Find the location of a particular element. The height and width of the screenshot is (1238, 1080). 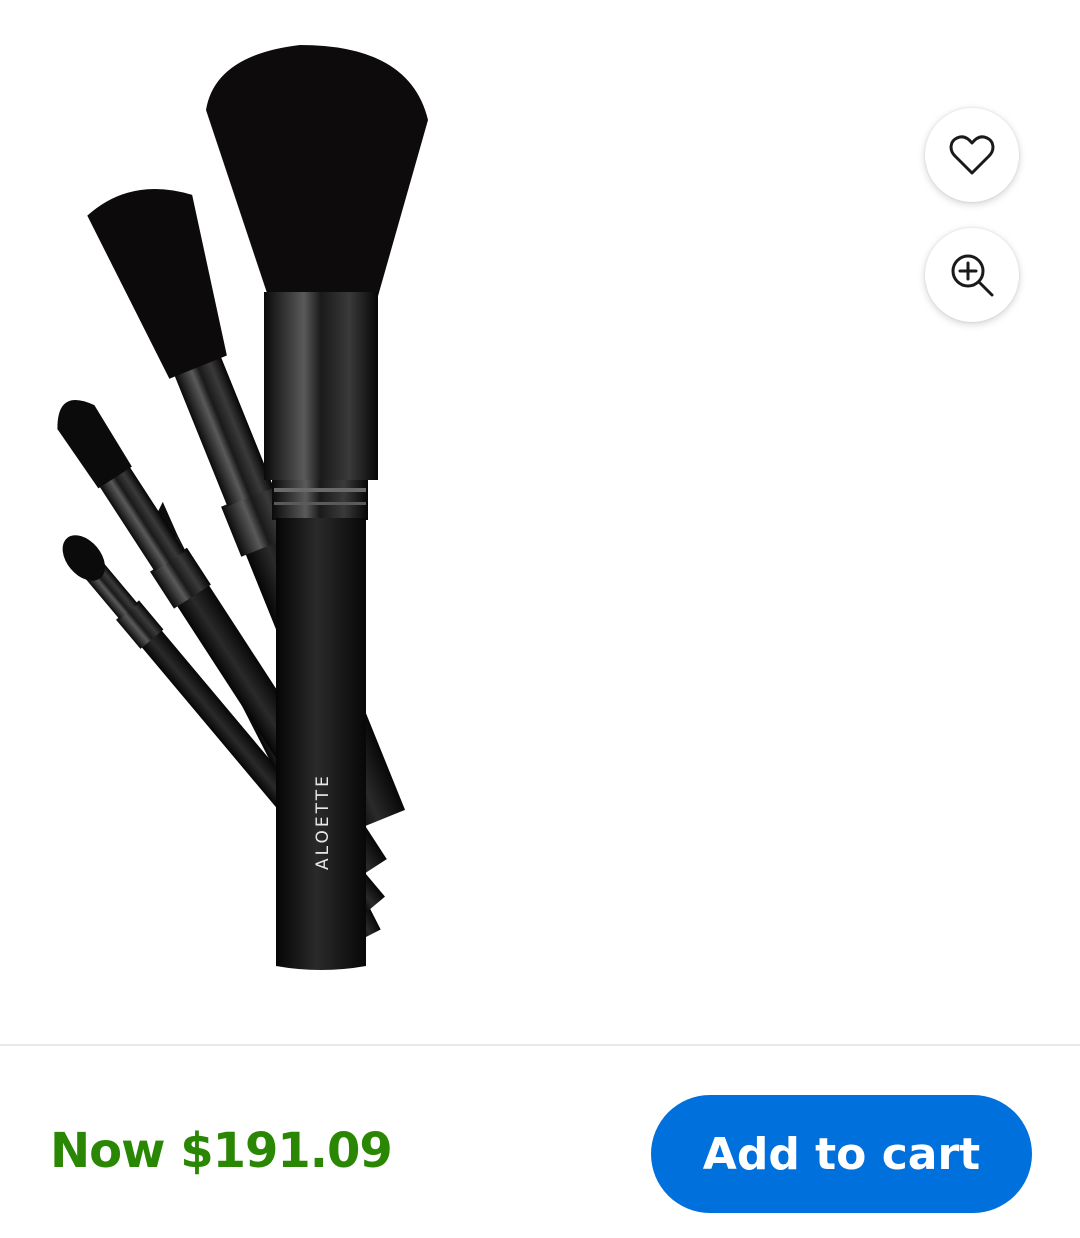

add-to-cart-button: Add to cart is located at coordinates (841, 1154).